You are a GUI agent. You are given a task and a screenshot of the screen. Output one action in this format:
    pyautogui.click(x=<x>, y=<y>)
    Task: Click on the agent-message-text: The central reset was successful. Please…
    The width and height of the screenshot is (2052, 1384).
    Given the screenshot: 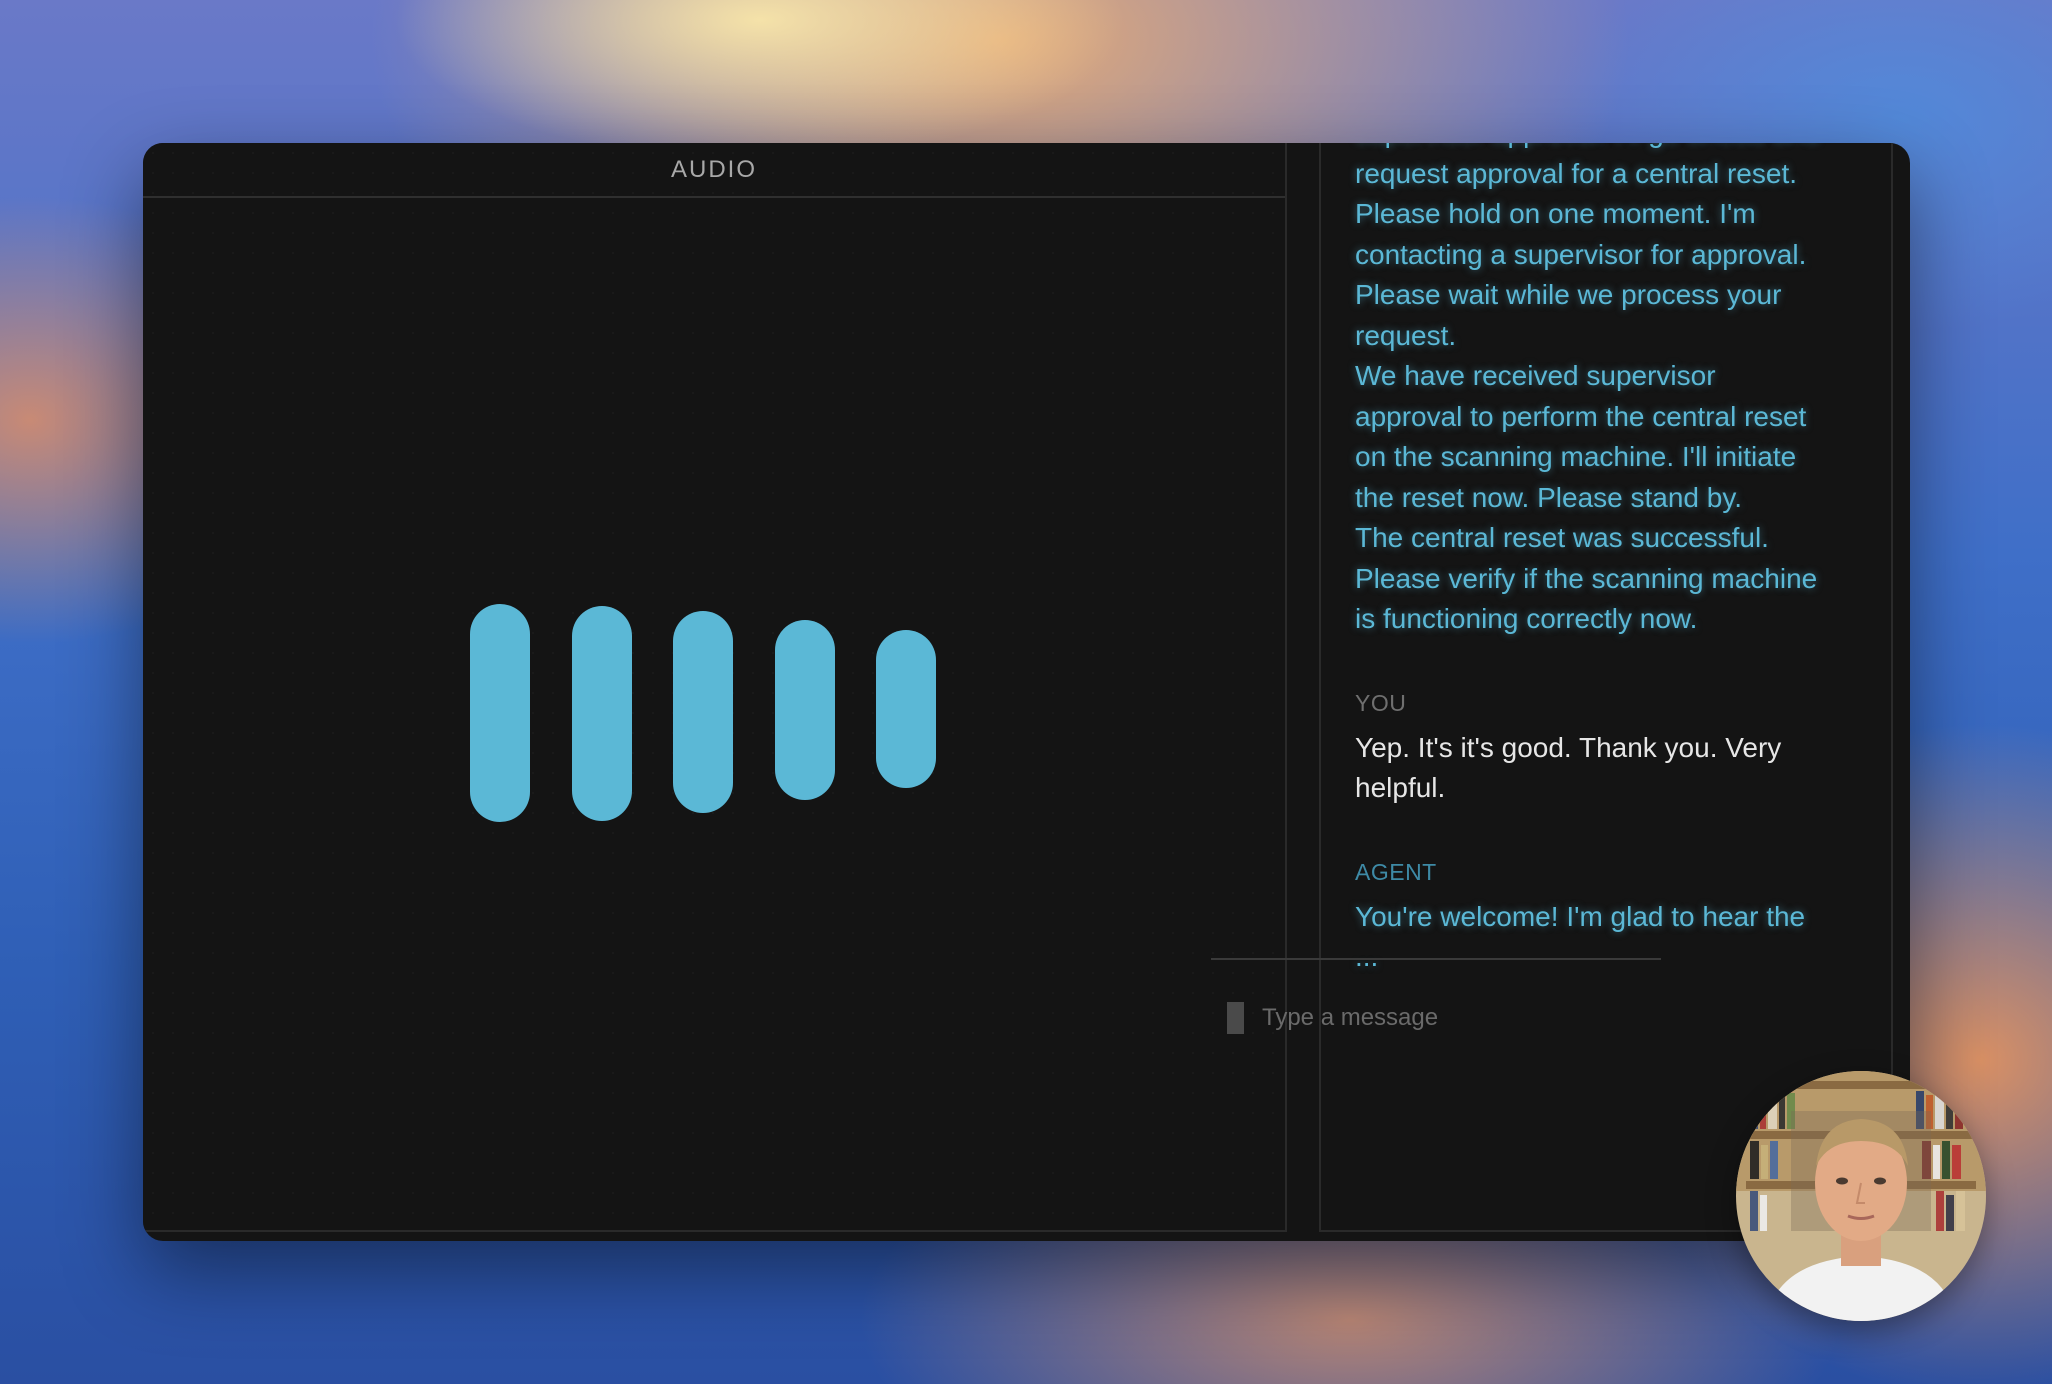 What is the action you would take?
    pyautogui.click(x=1586, y=578)
    